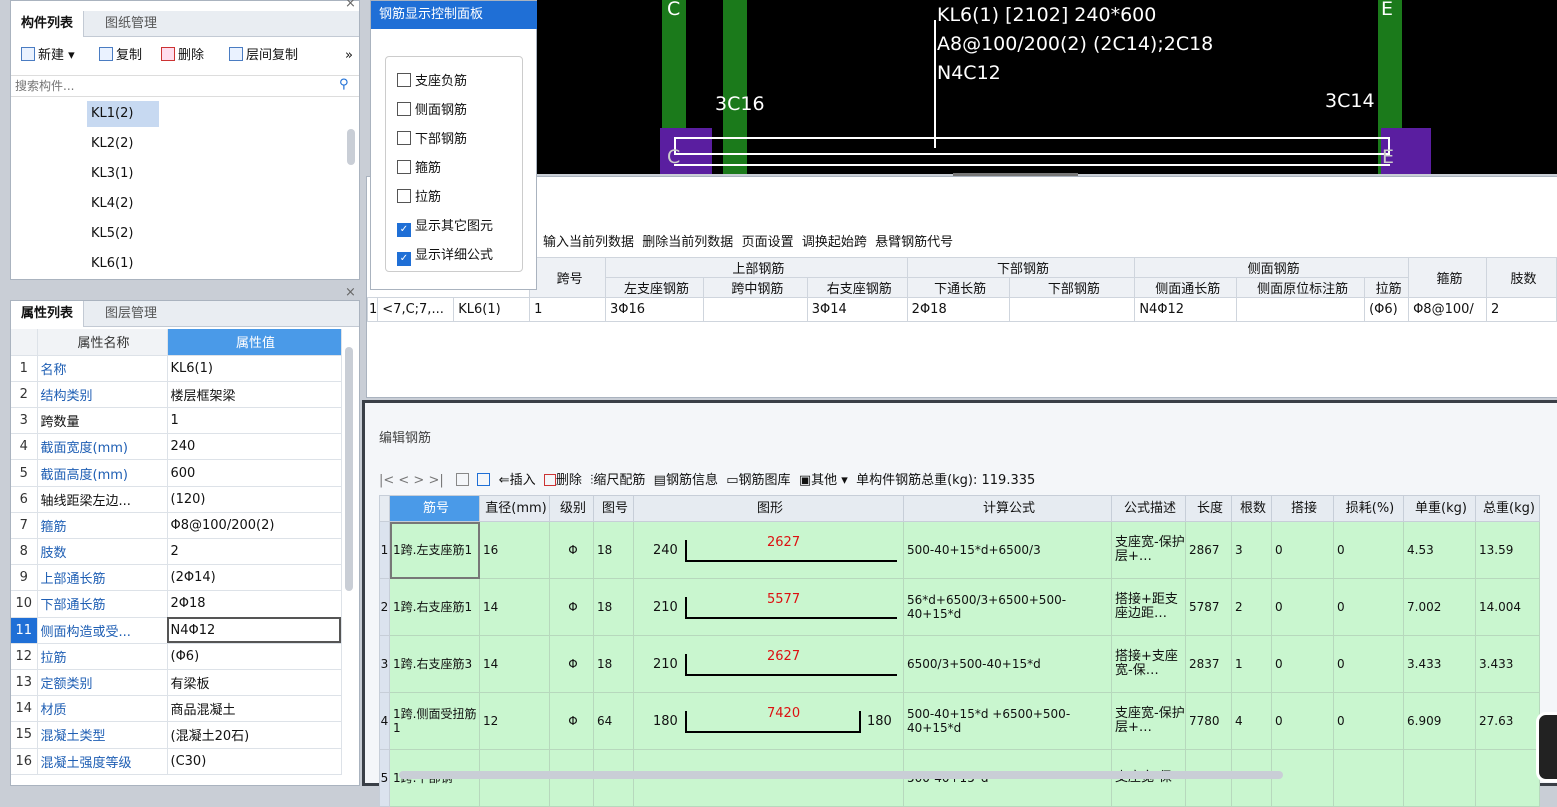 Image resolution: width=1557 pixels, height=807 pixels. What do you see at coordinates (176, 499) in the screenshot?
I see `property-row: 6 轴线距梁左边... (120)` at bounding box center [176, 499].